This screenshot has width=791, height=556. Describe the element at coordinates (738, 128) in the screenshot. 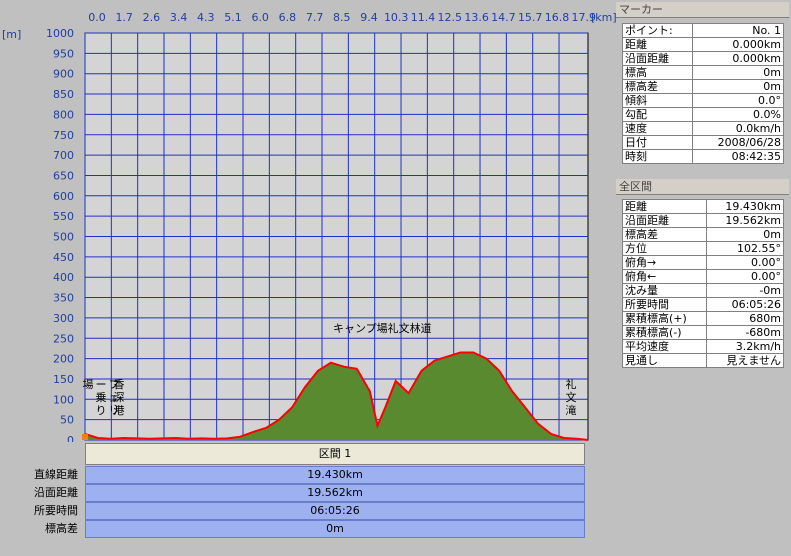

I see `marker-value: 0.0km/h` at that location.